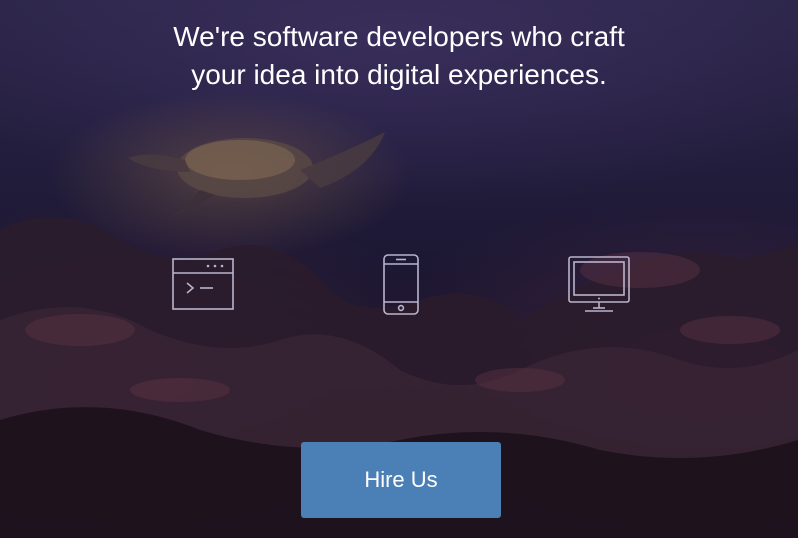 The height and width of the screenshot is (538, 798). What do you see at coordinates (203, 284) in the screenshot?
I see `terminal-window-icon` at bounding box center [203, 284].